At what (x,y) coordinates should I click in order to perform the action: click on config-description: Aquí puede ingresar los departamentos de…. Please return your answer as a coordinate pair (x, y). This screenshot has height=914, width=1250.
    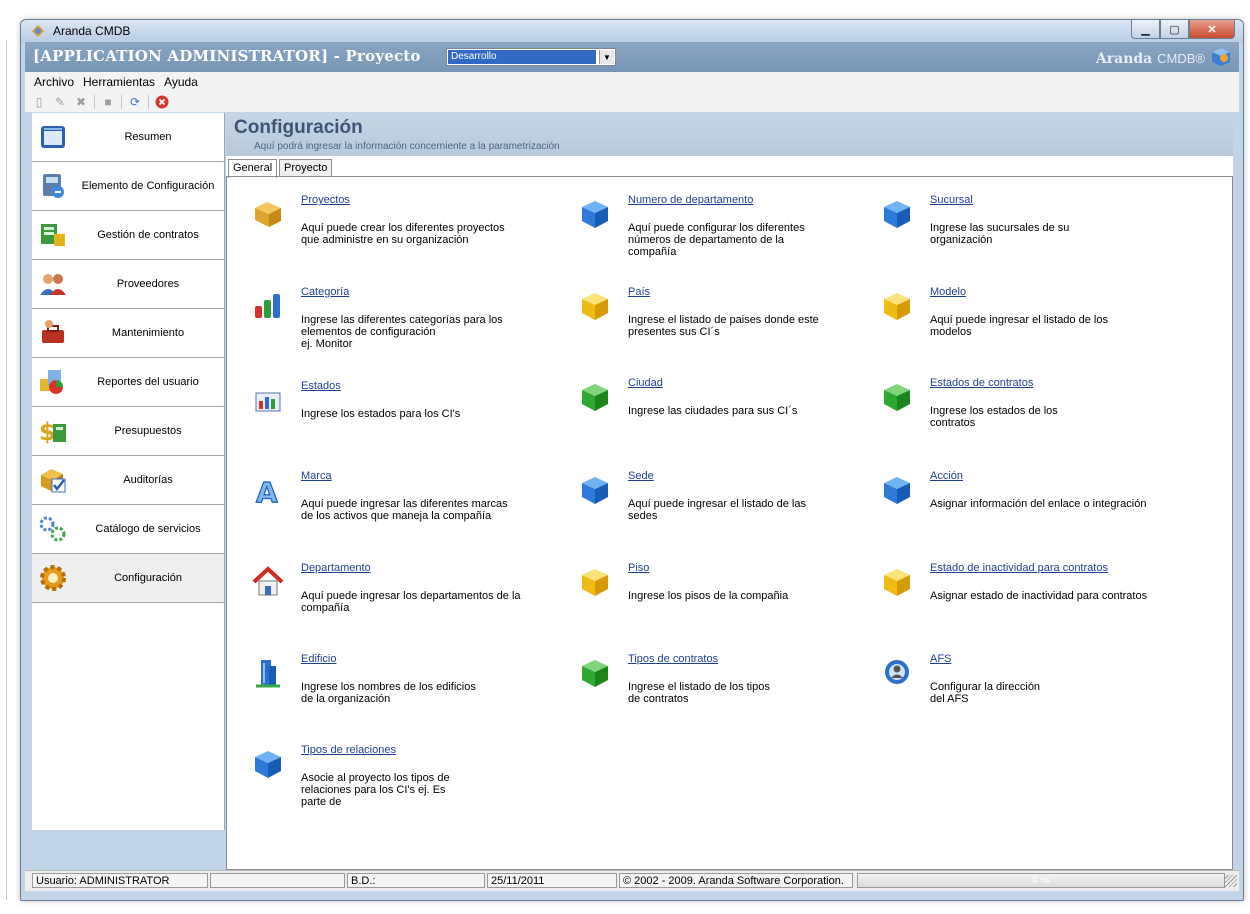
    Looking at the image, I should click on (411, 602).